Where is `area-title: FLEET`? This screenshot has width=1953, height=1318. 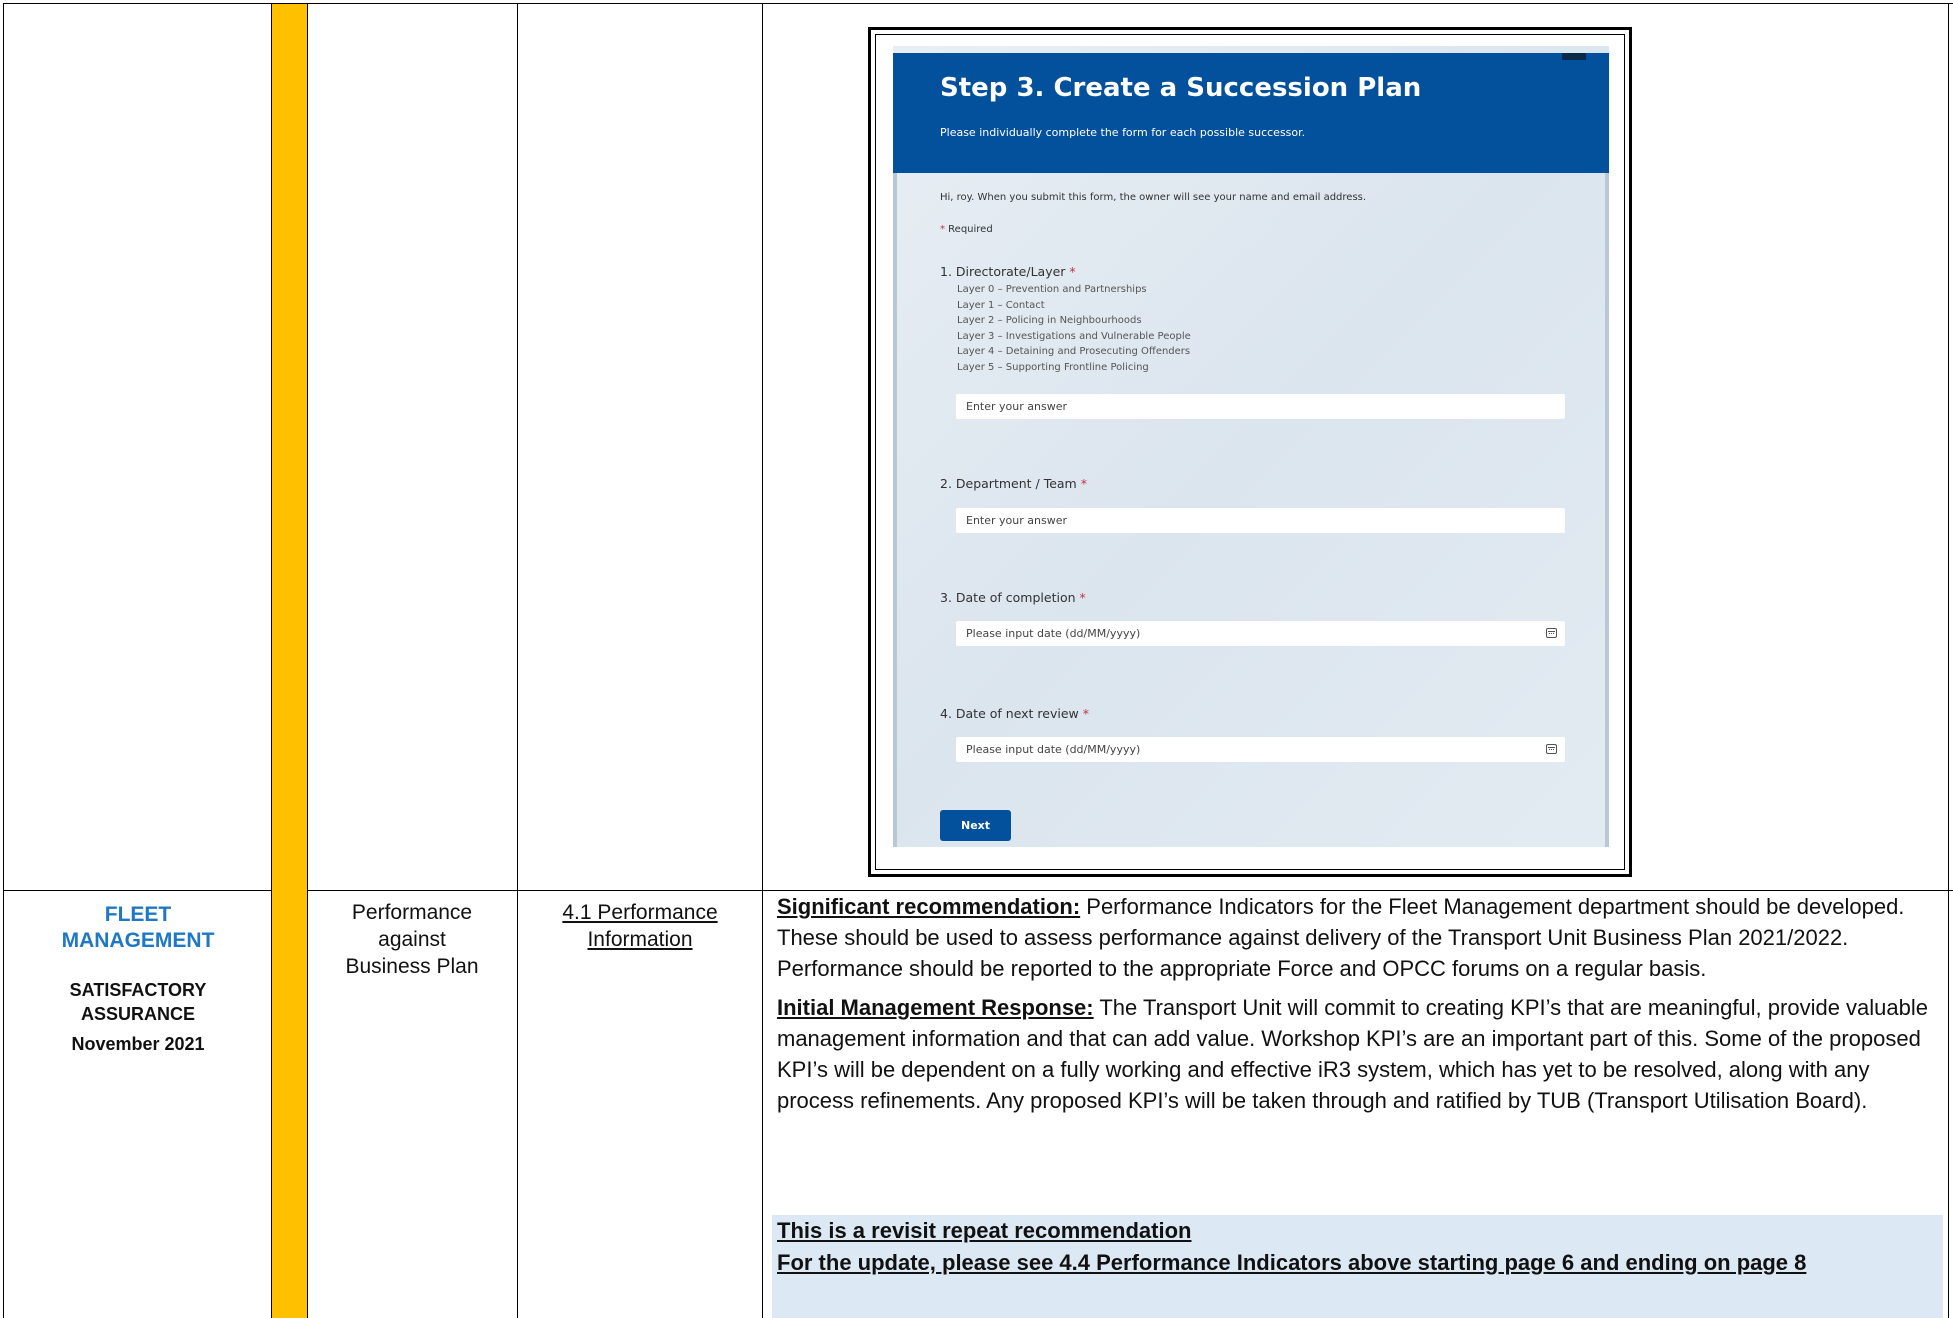
area-title: FLEET is located at coordinates (138, 914).